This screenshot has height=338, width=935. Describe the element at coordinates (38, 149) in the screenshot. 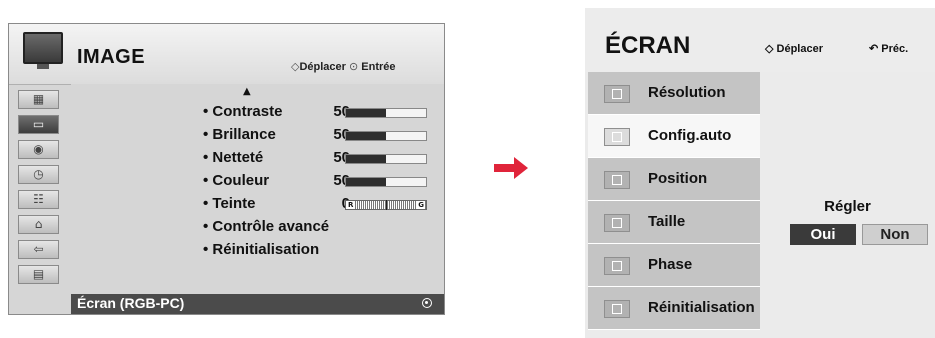

I see `audio-icon: ◉` at that location.